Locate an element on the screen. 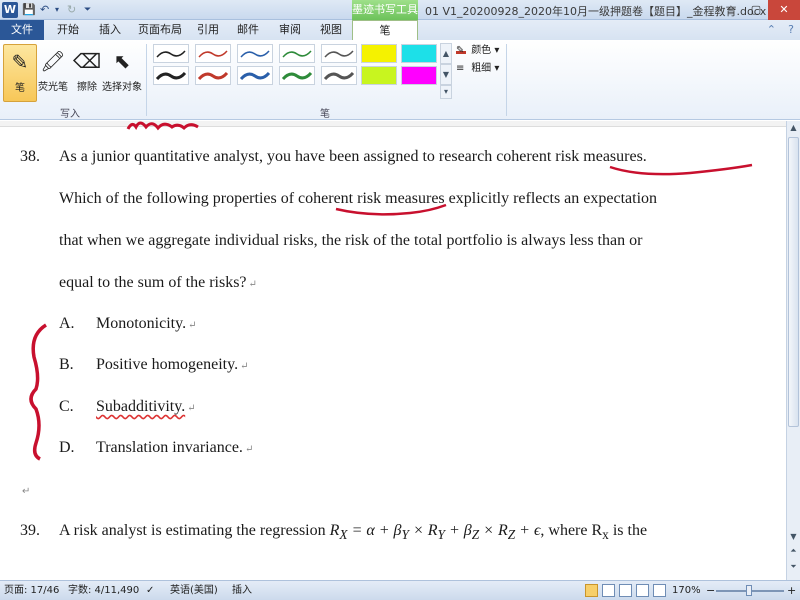 The width and height of the screenshot is (800, 600). option-b-letter: B. is located at coordinates (66, 364).